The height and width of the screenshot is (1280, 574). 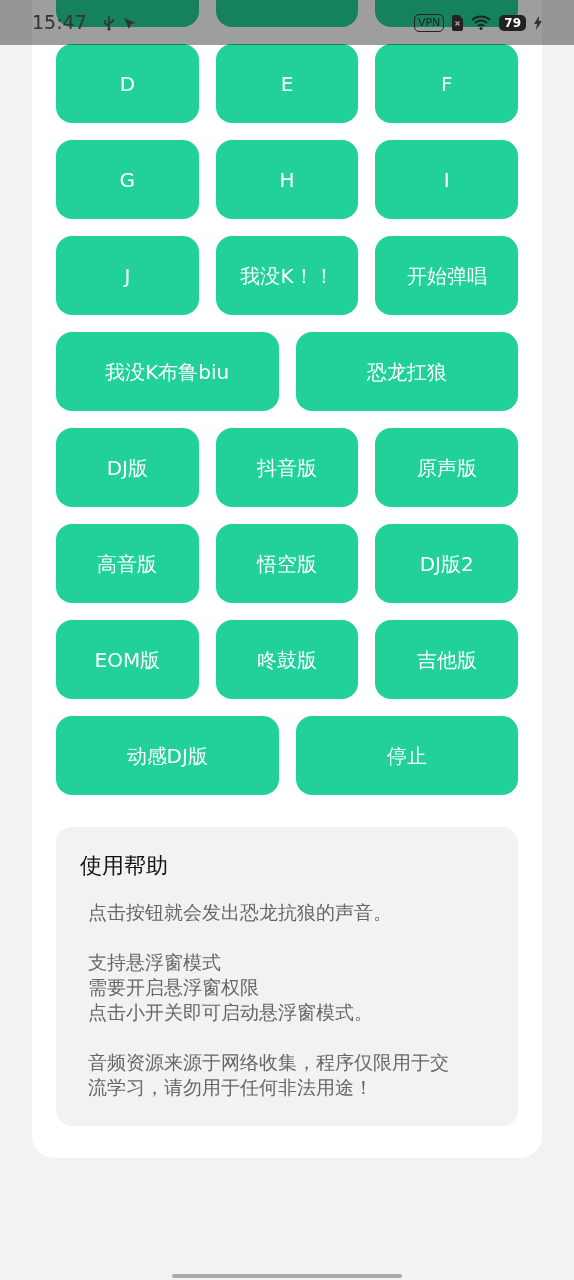 What do you see at coordinates (446, 275) in the screenshot?
I see `sound-button: 开始弹唱` at bounding box center [446, 275].